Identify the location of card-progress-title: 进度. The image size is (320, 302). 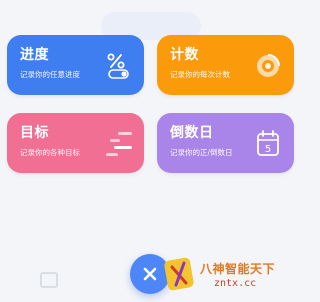
(34, 55).